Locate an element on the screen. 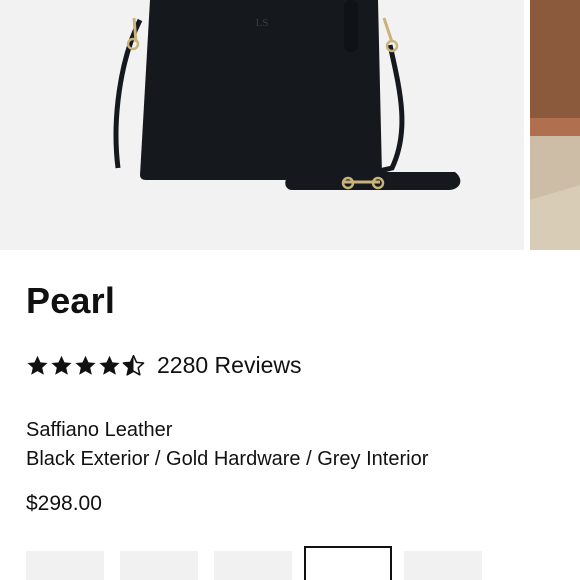 The height and width of the screenshot is (580, 580). star-half-icon is located at coordinates (133, 365).